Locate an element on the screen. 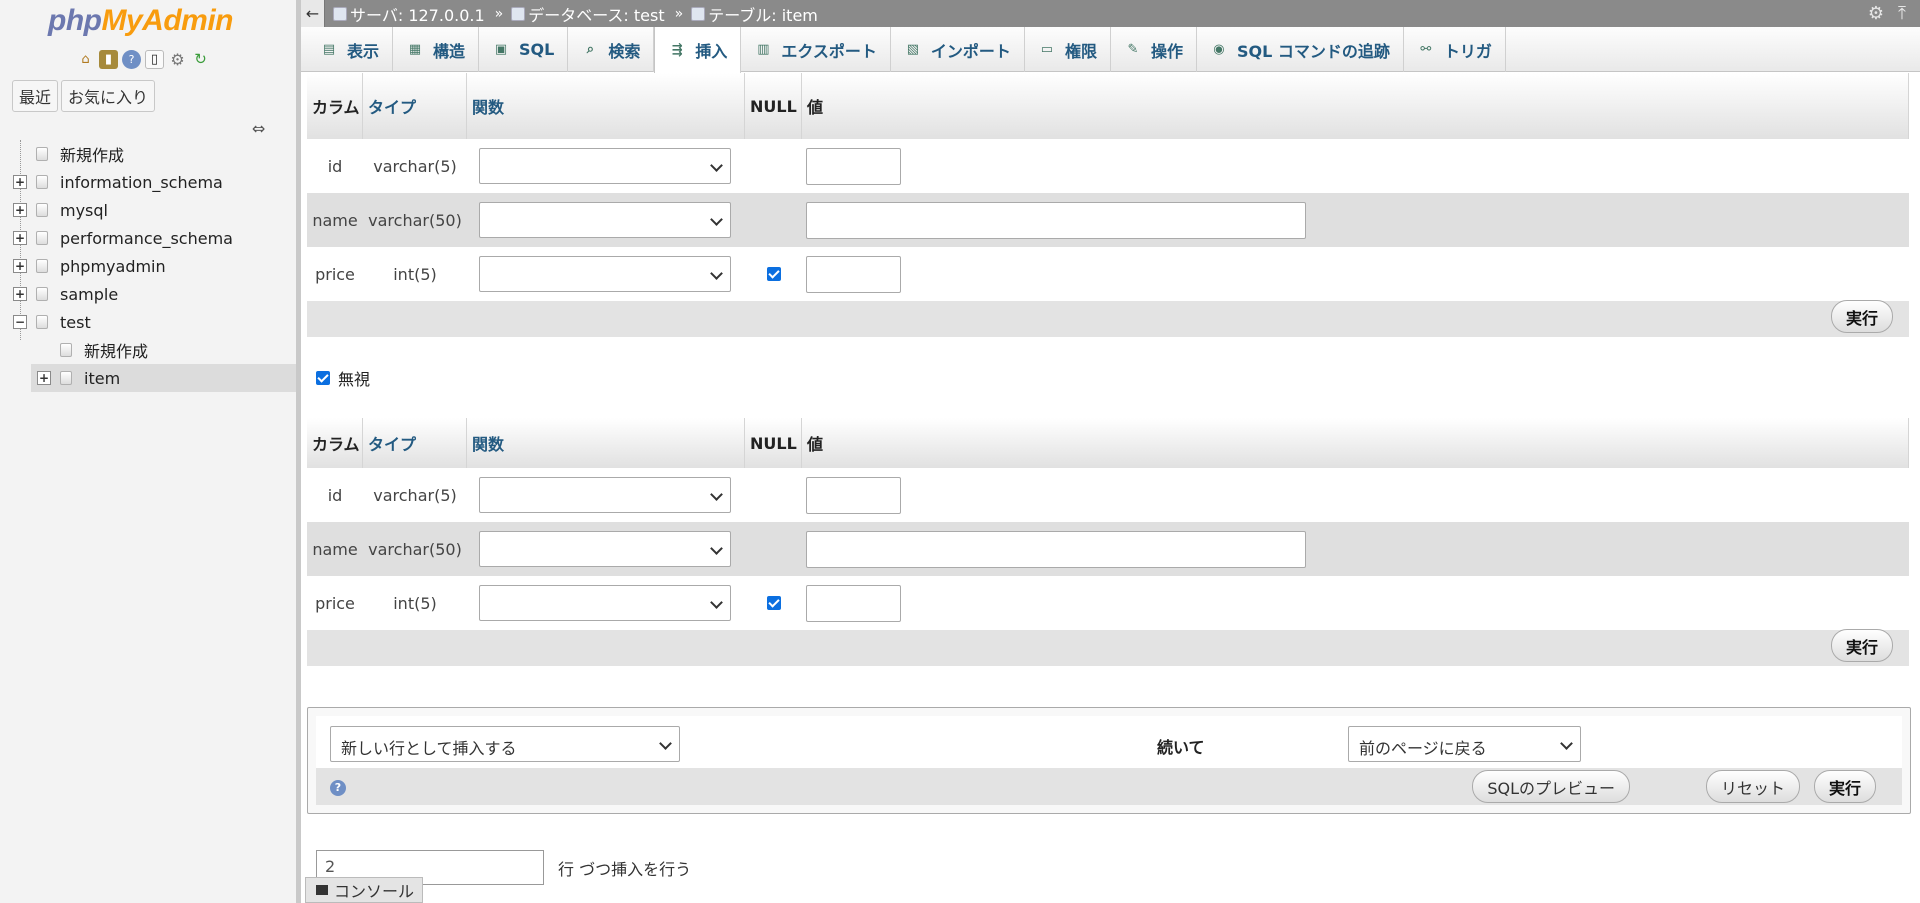 The width and height of the screenshot is (1920, 903). reload-icon: ↻ is located at coordinates (200, 59).